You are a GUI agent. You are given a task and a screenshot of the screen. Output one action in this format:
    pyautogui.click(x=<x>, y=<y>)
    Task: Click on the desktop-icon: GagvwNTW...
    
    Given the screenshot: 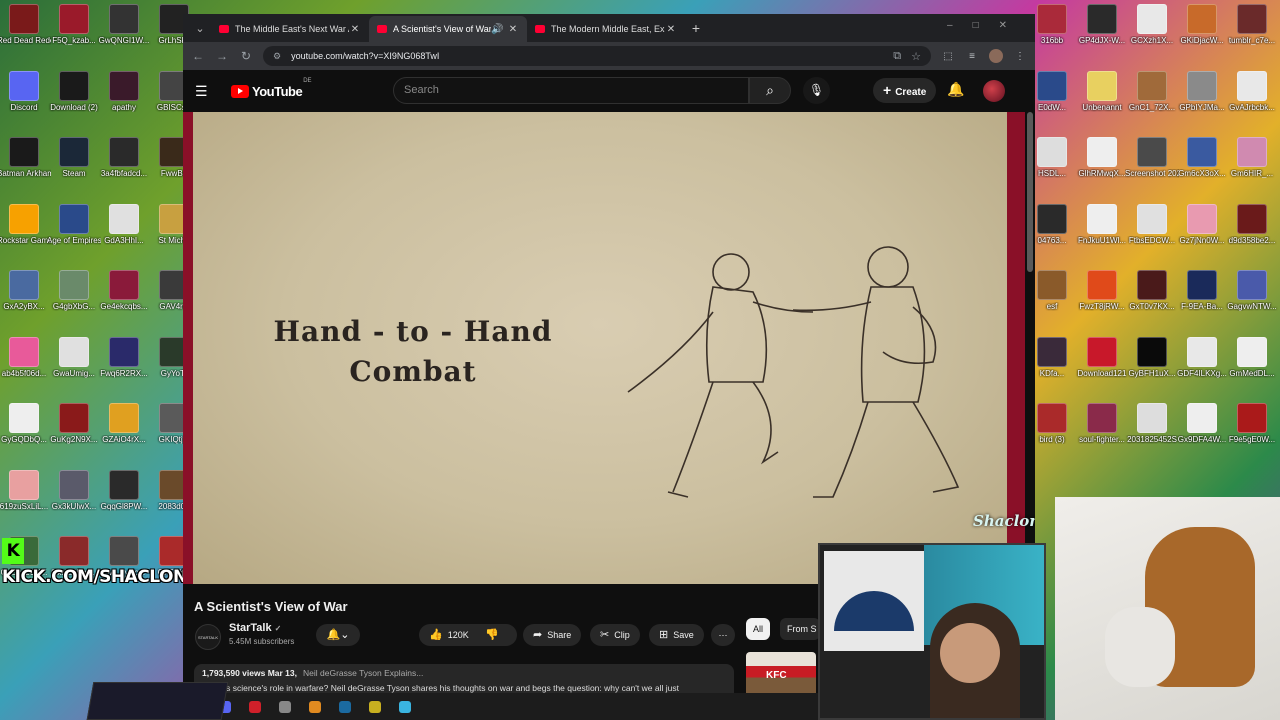 What is the action you would take?
    pyautogui.click(x=1252, y=288)
    